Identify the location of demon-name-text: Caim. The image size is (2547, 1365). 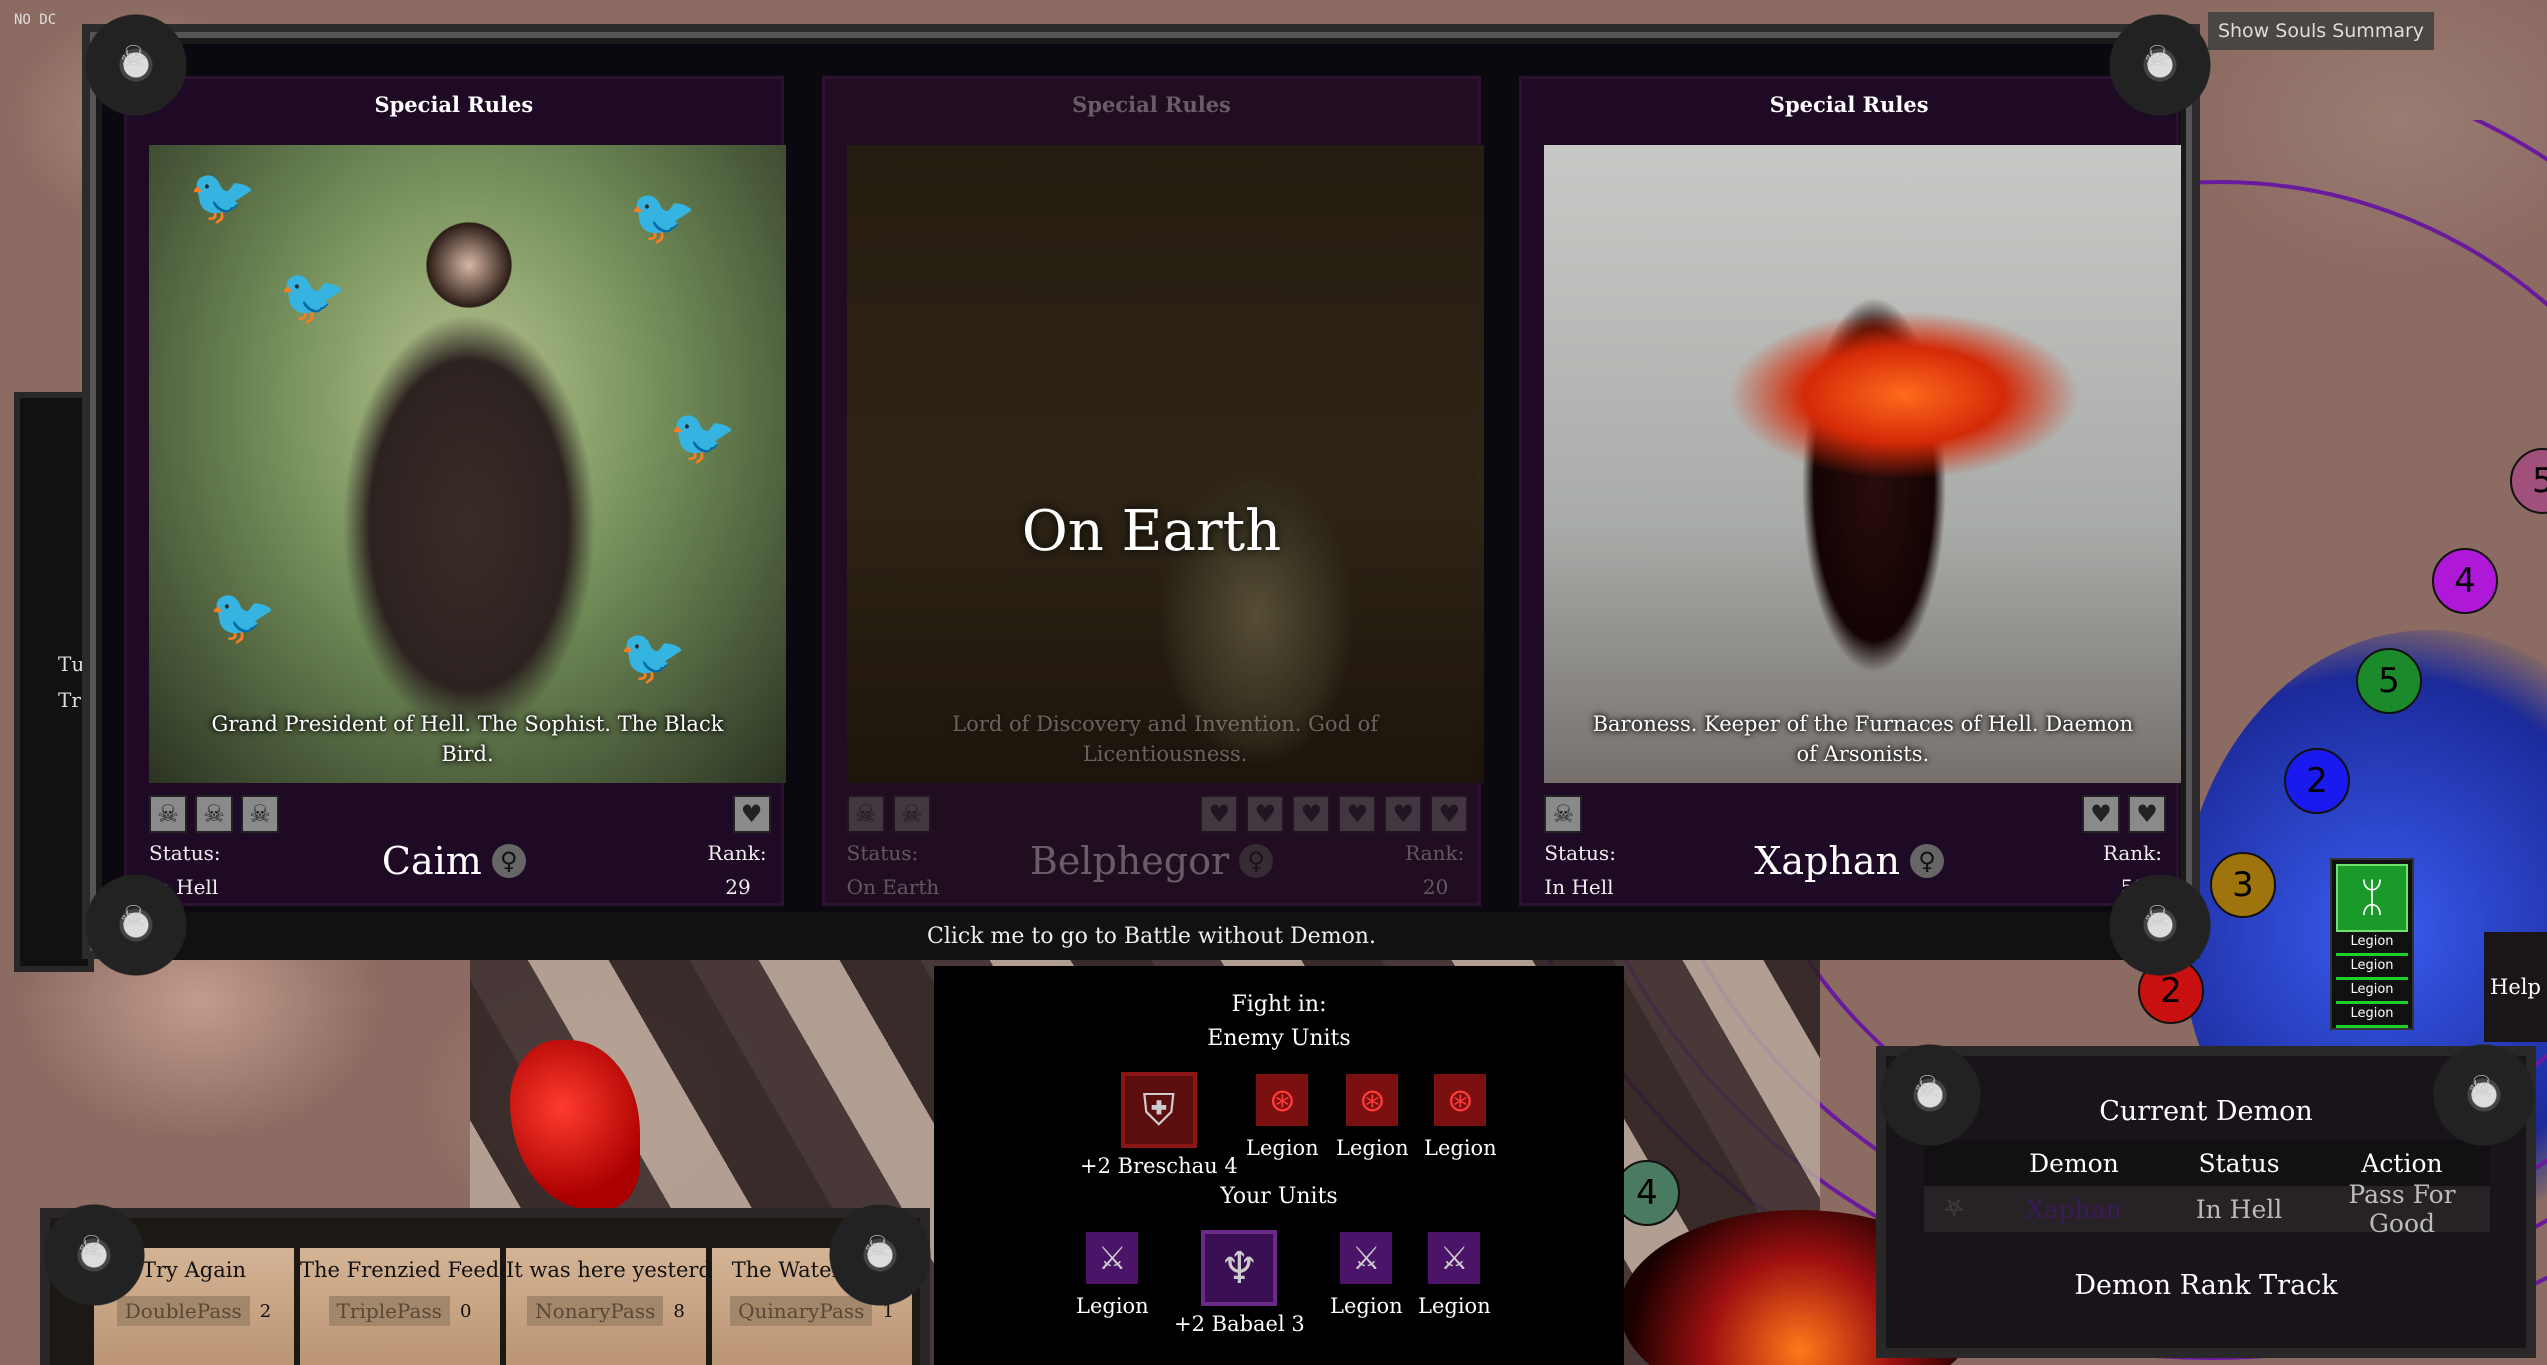
(431, 861).